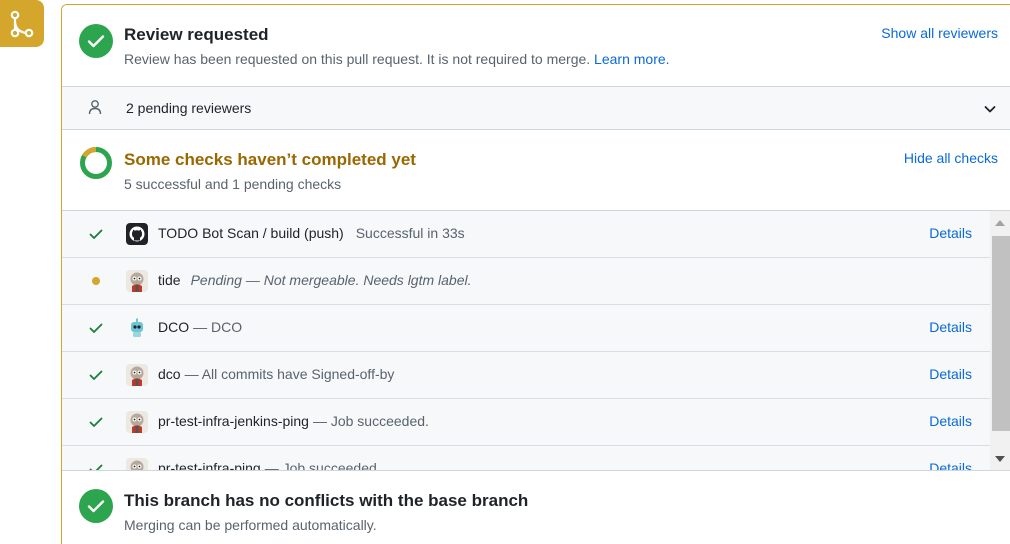 Image resolution: width=1010 pixels, height=544 pixels. I want to click on merge-subtitle: Merging can be performed automatically., so click(250, 525).